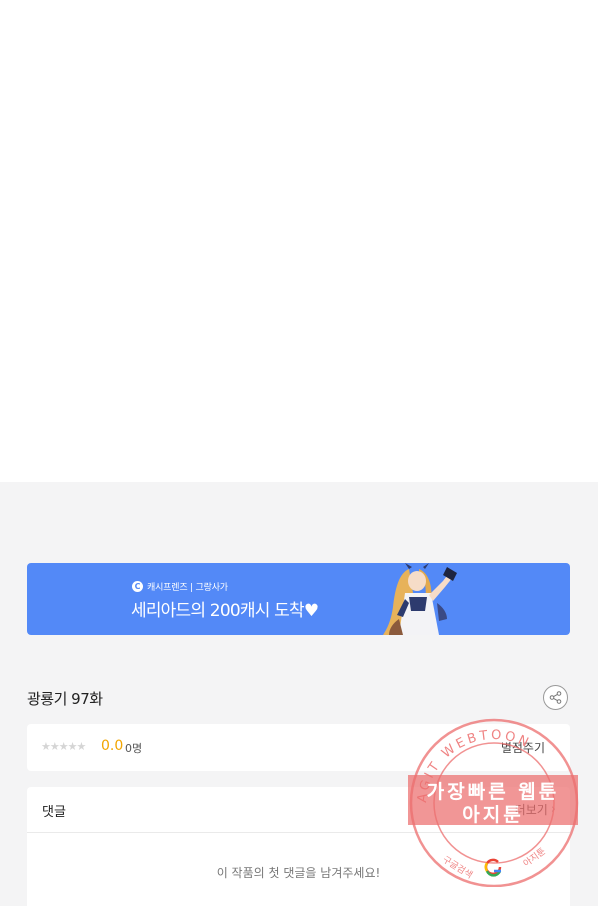  Describe the element at coordinates (63, 746) in the screenshot. I see `rating-stars: ★★★★★` at that location.